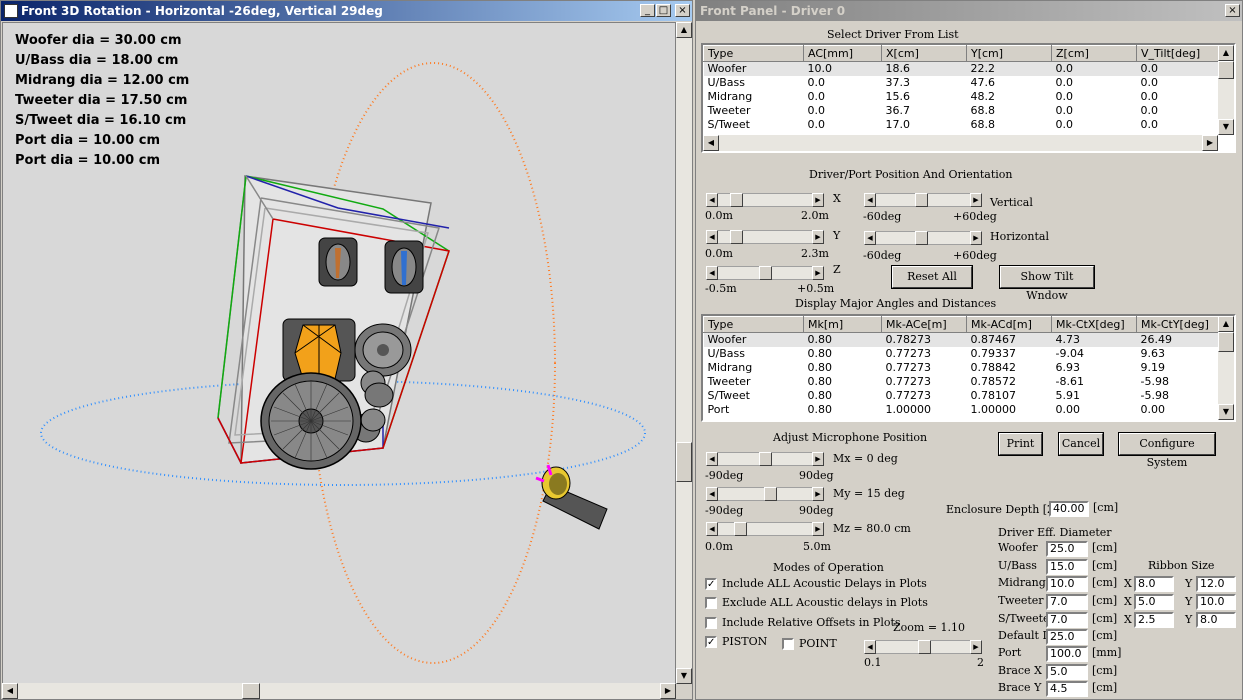  Describe the element at coordinates (1020, 444) in the screenshot. I see `print-button: Print` at that location.